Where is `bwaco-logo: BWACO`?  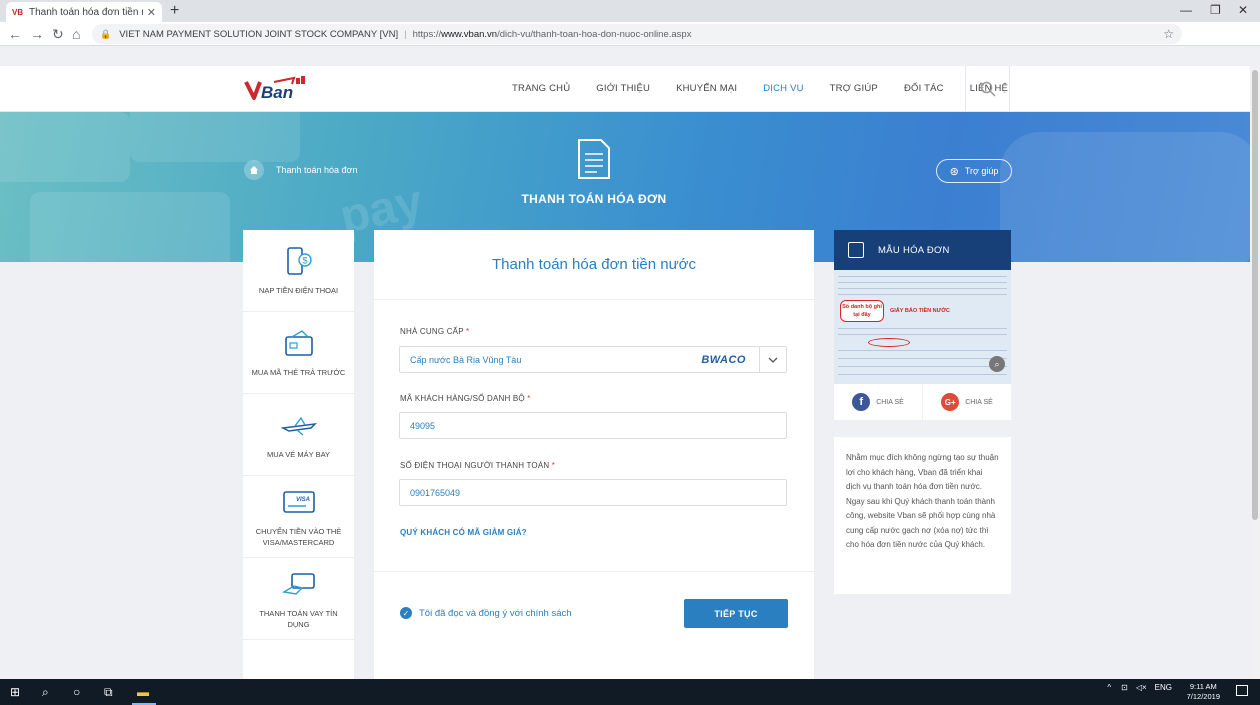 bwaco-logo: BWACO is located at coordinates (723, 360).